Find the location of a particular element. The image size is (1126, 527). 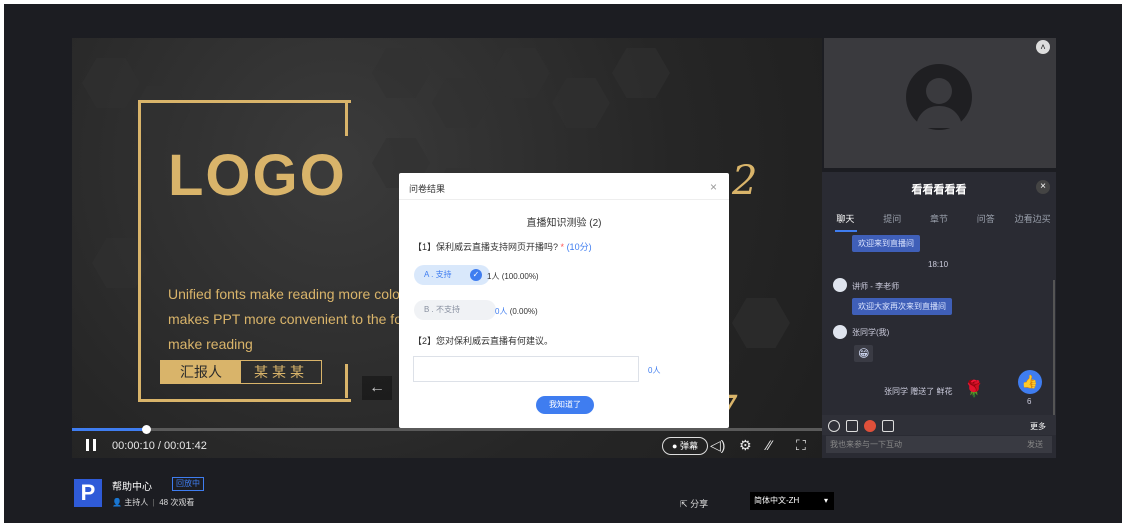

tab-shop: 边看边买 is located at coordinates (1032, 220).